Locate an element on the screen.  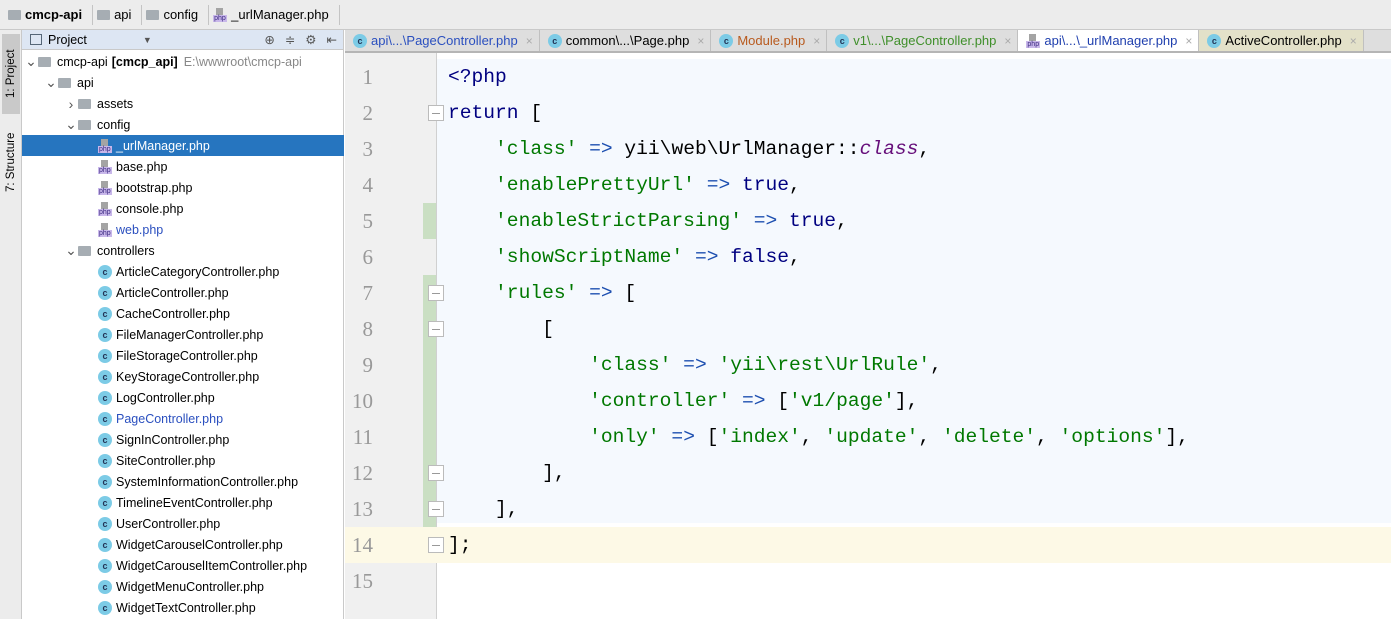
chevron-down-icon: ▼ is located at coordinates (147, 40).